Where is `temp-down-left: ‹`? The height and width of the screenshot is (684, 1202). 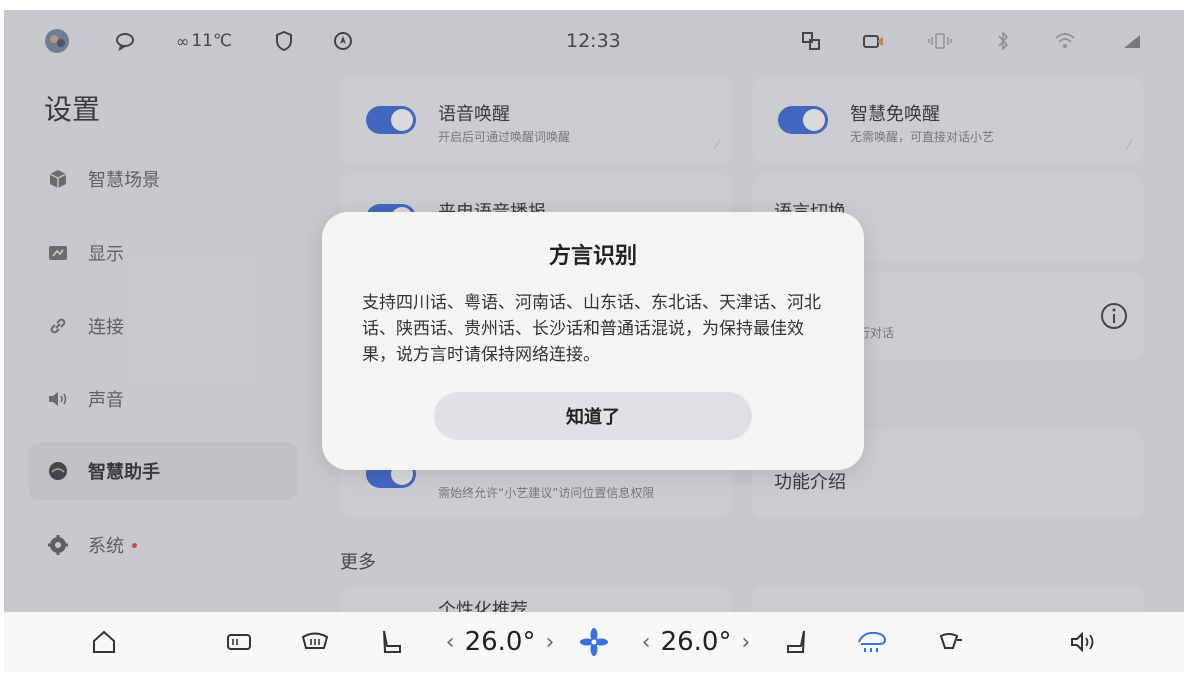 temp-down-left: ‹ is located at coordinates (450, 642).